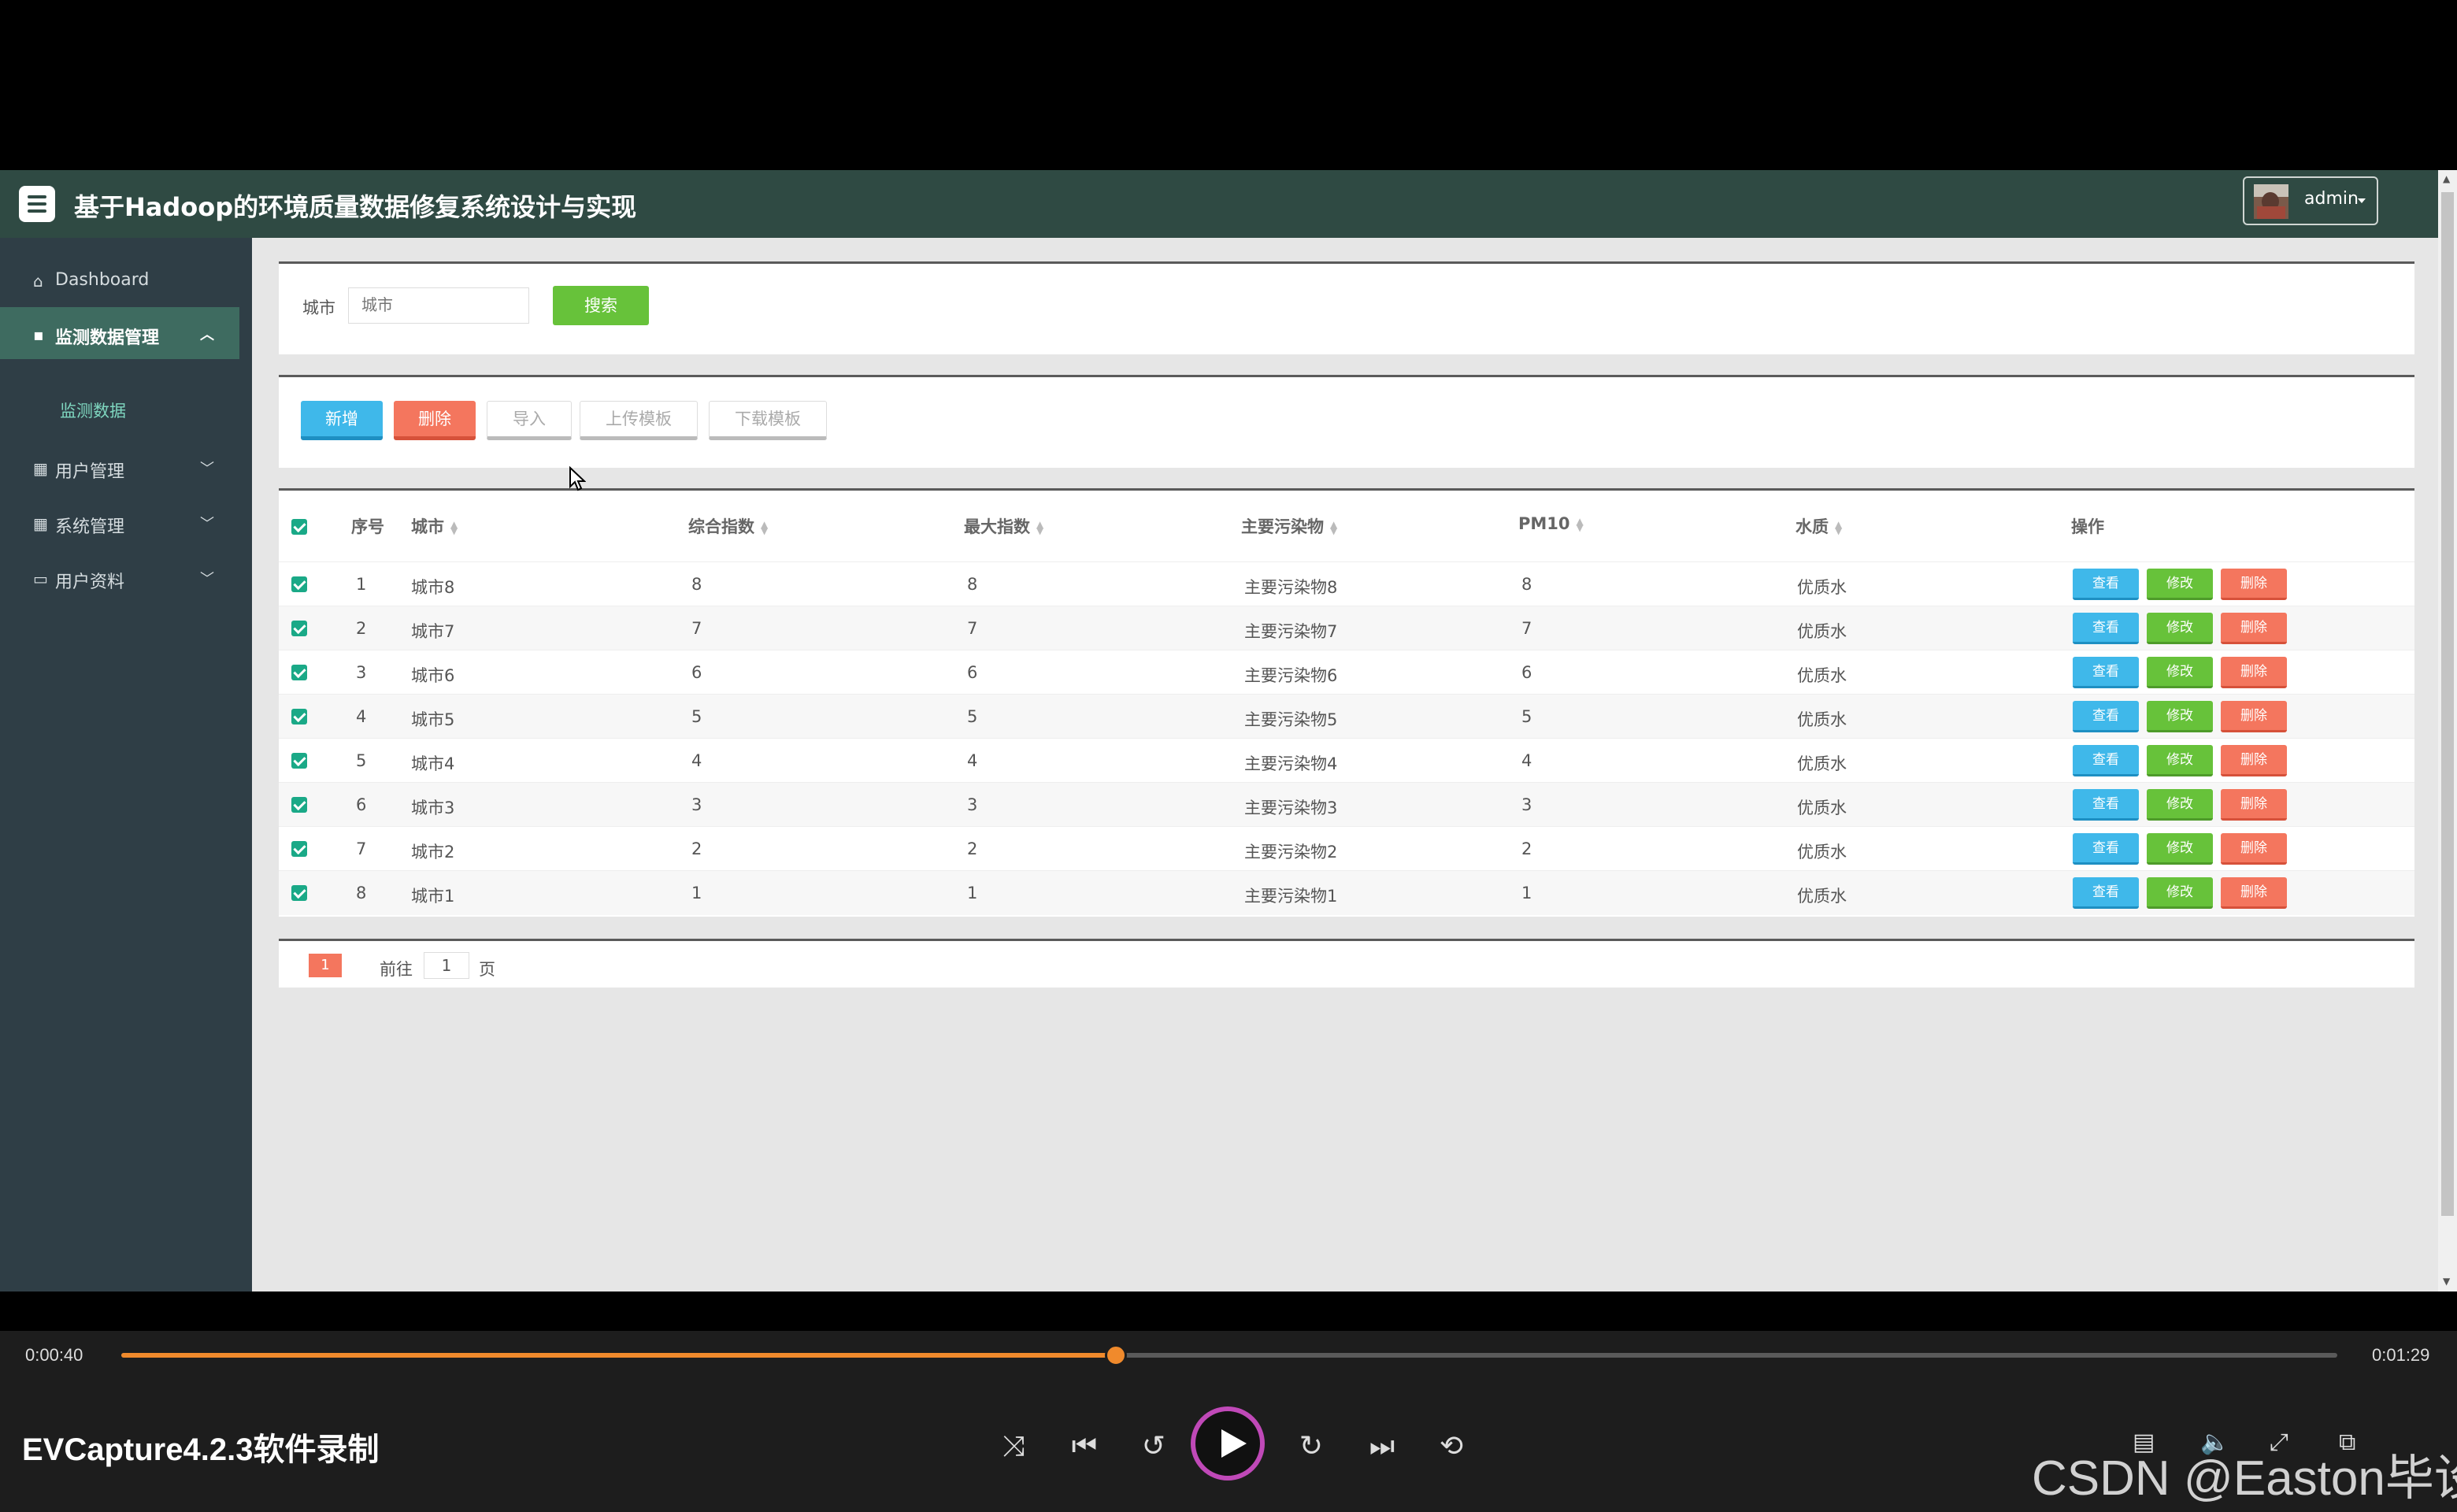 The image size is (2457, 1512). What do you see at coordinates (1013, 1446) in the screenshot?
I see `shuffle-icon: ⤨` at bounding box center [1013, 1446].